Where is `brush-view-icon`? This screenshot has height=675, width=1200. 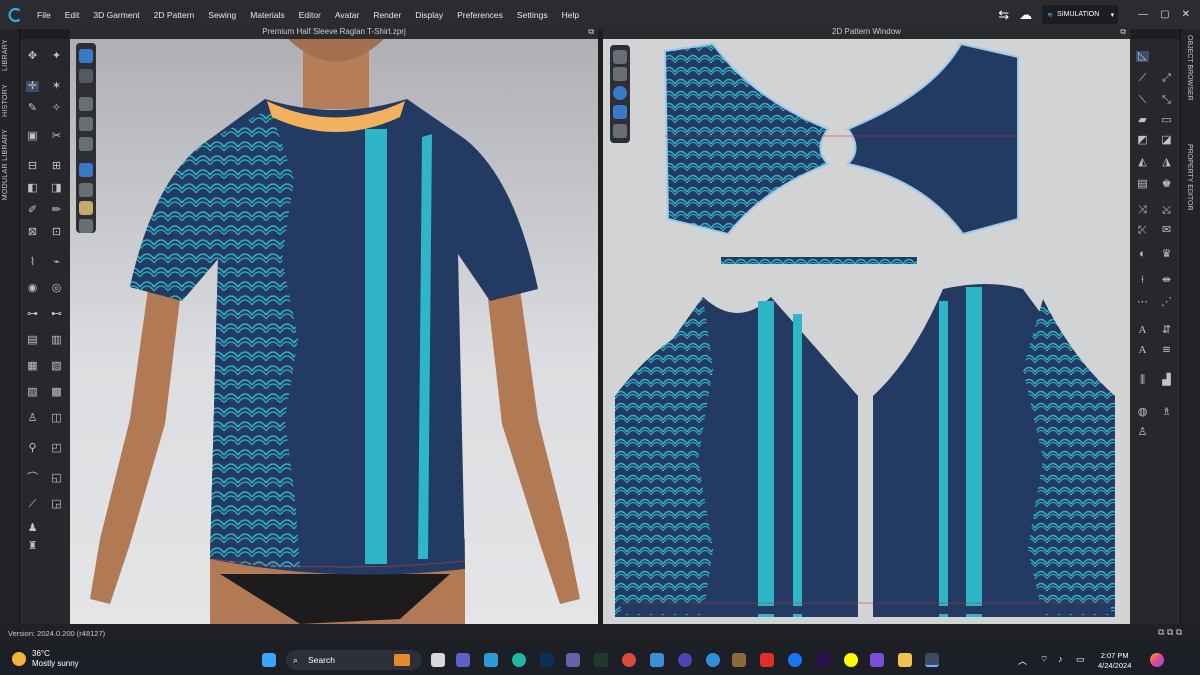 brush-view-icon is located at coordinates (86, 190).